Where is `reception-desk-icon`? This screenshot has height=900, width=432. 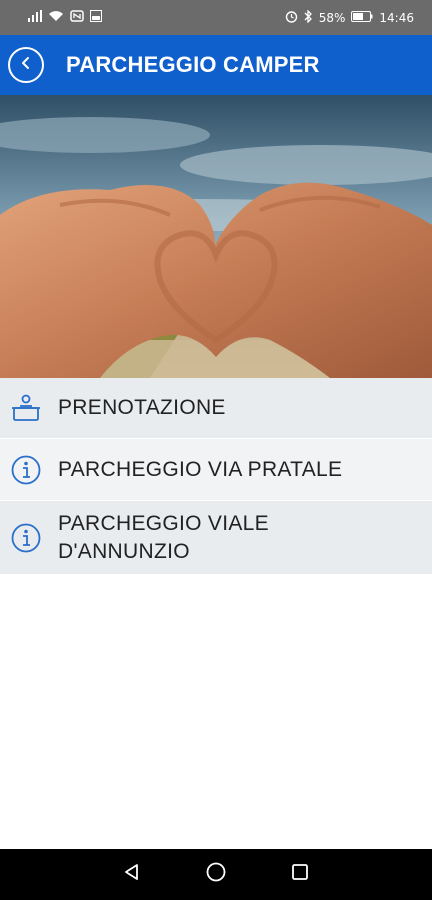 reception-desk-icon is located at coordinates (26, 408).